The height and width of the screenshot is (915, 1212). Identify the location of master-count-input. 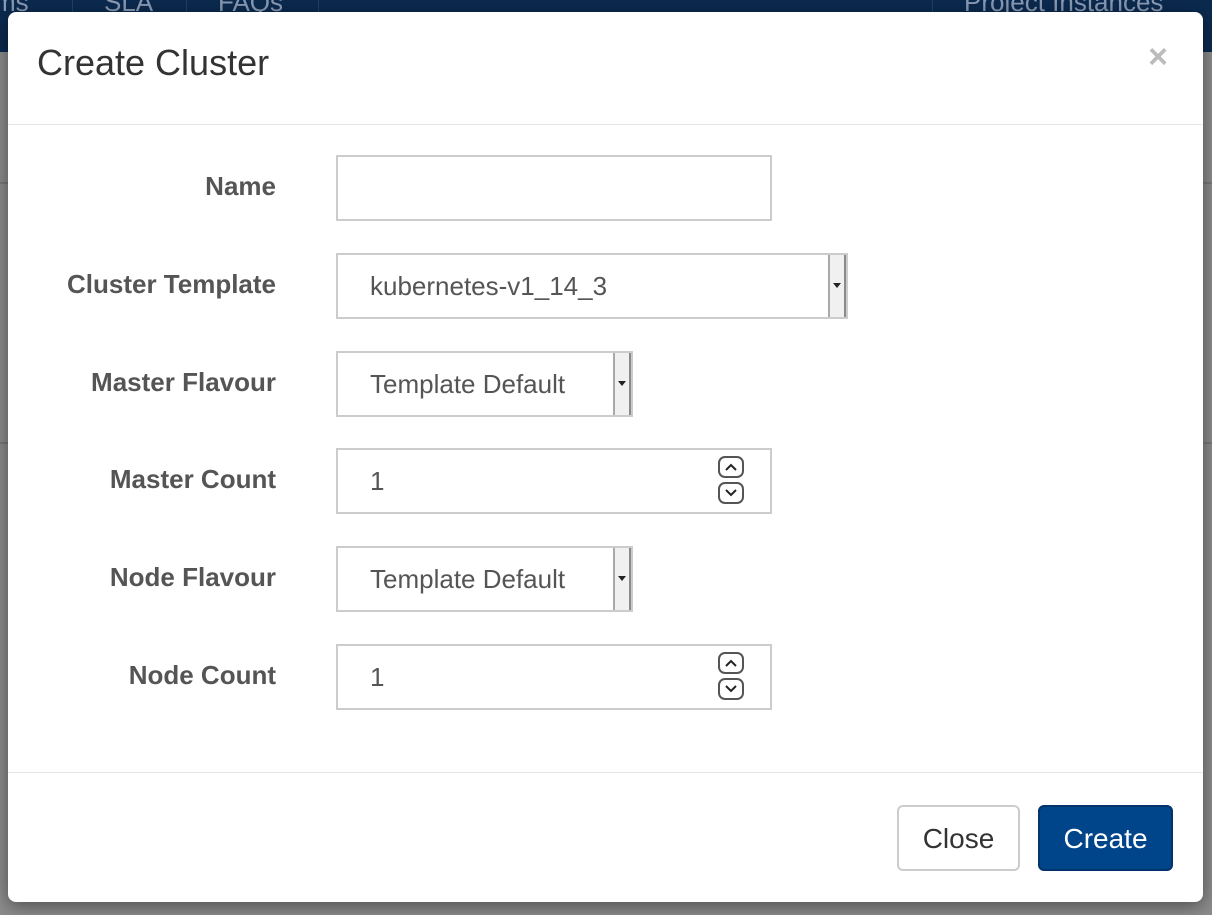
(554, 481).